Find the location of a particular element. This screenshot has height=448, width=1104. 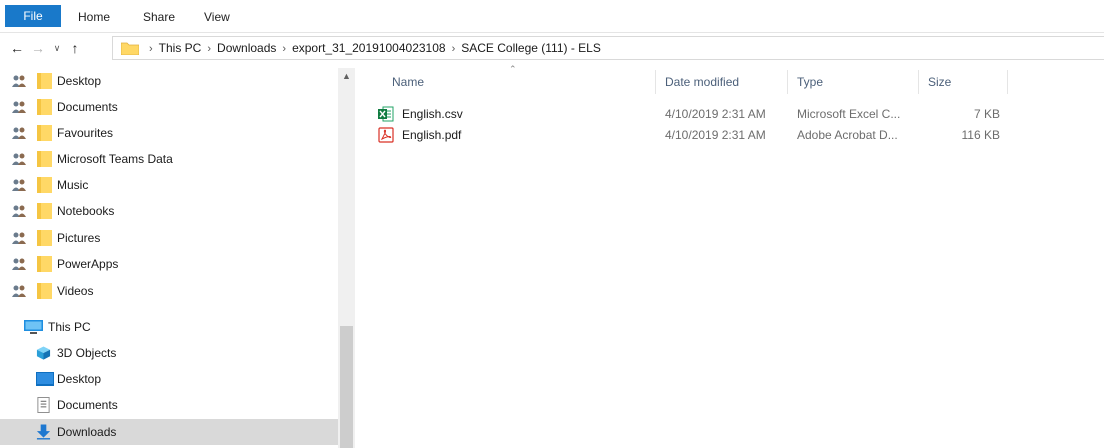

sort-ascending-icon: ⌃ is located at coordinates (513, 69).